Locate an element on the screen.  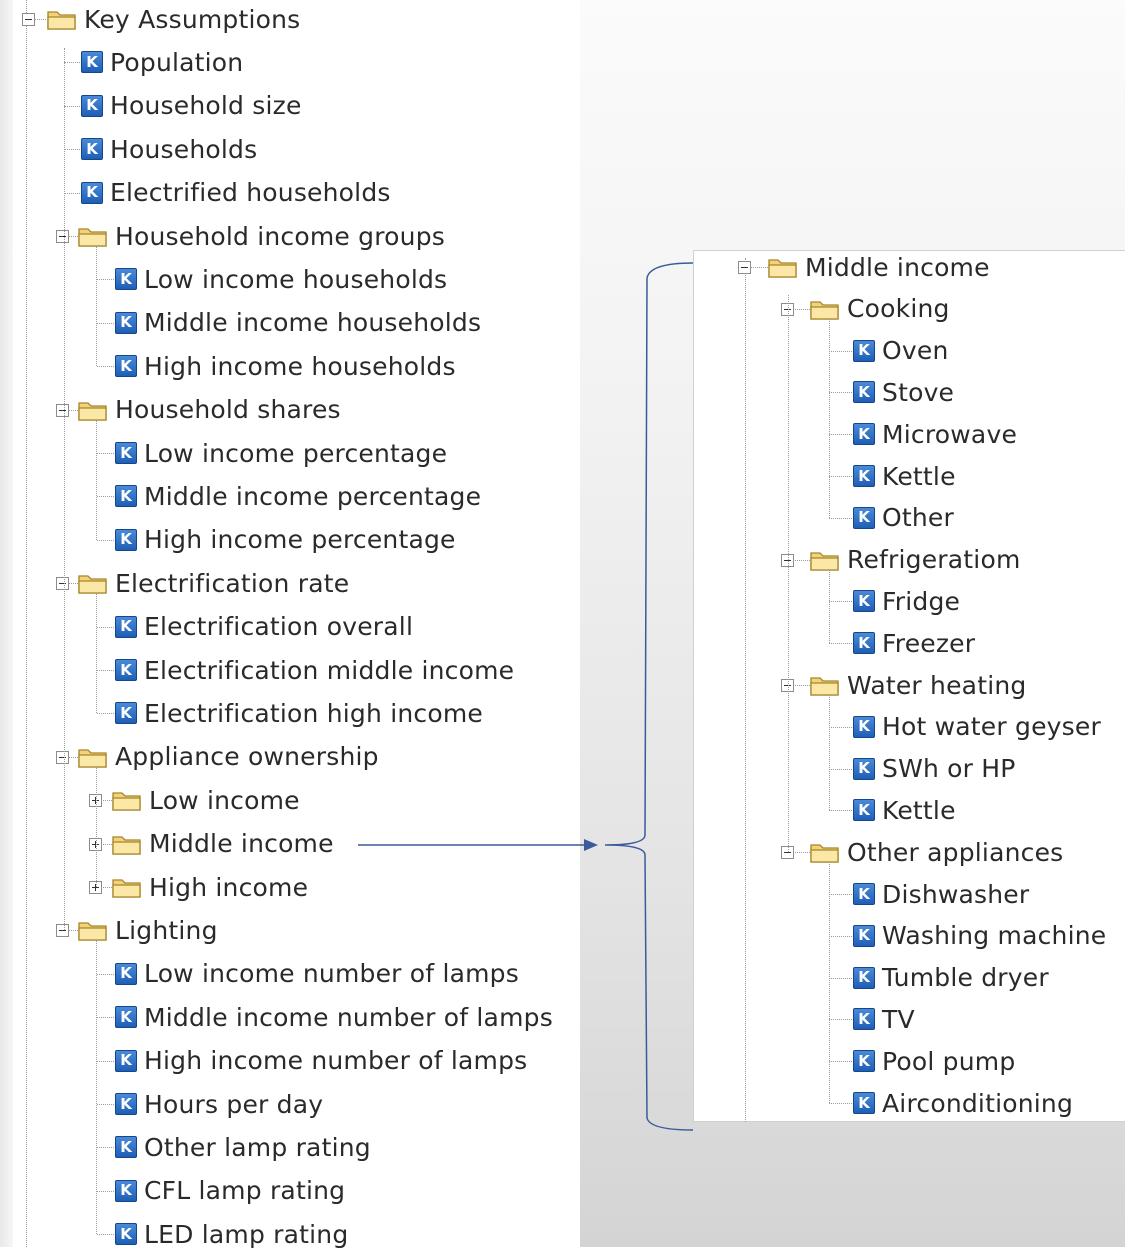
connector-bracket is located at coordinates (649, 696).